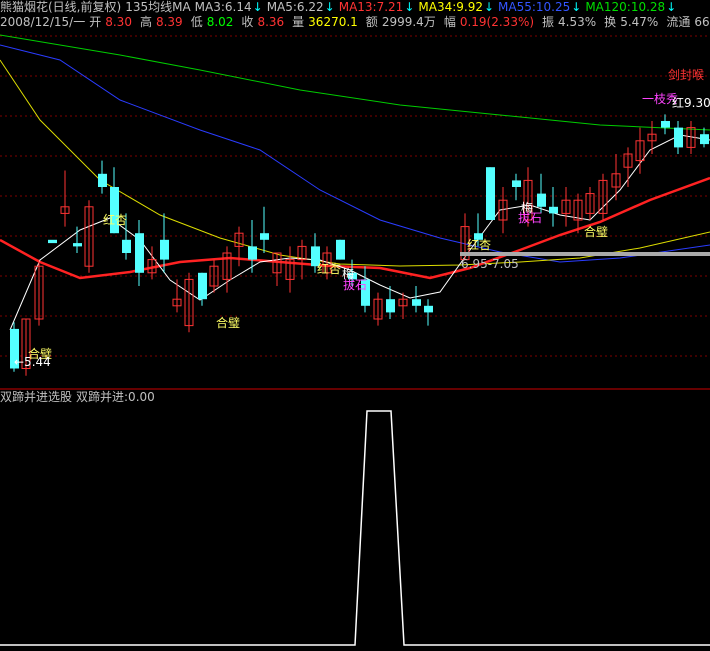 This screenshot has width=710, height=651. I want to click on quote-field: 收 8.36, so click(264, 22).